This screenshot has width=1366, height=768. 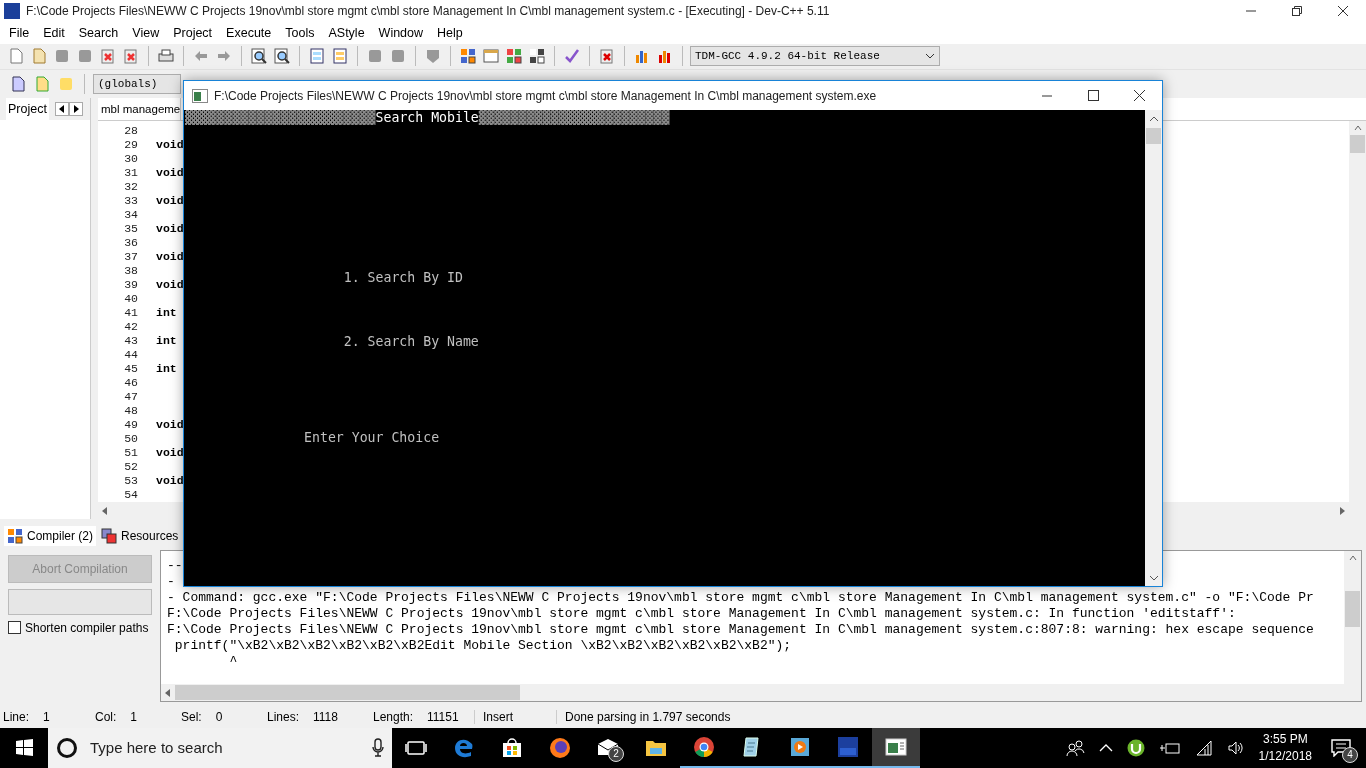 I want to click on line-number: 40, so click(x=130, y=298).